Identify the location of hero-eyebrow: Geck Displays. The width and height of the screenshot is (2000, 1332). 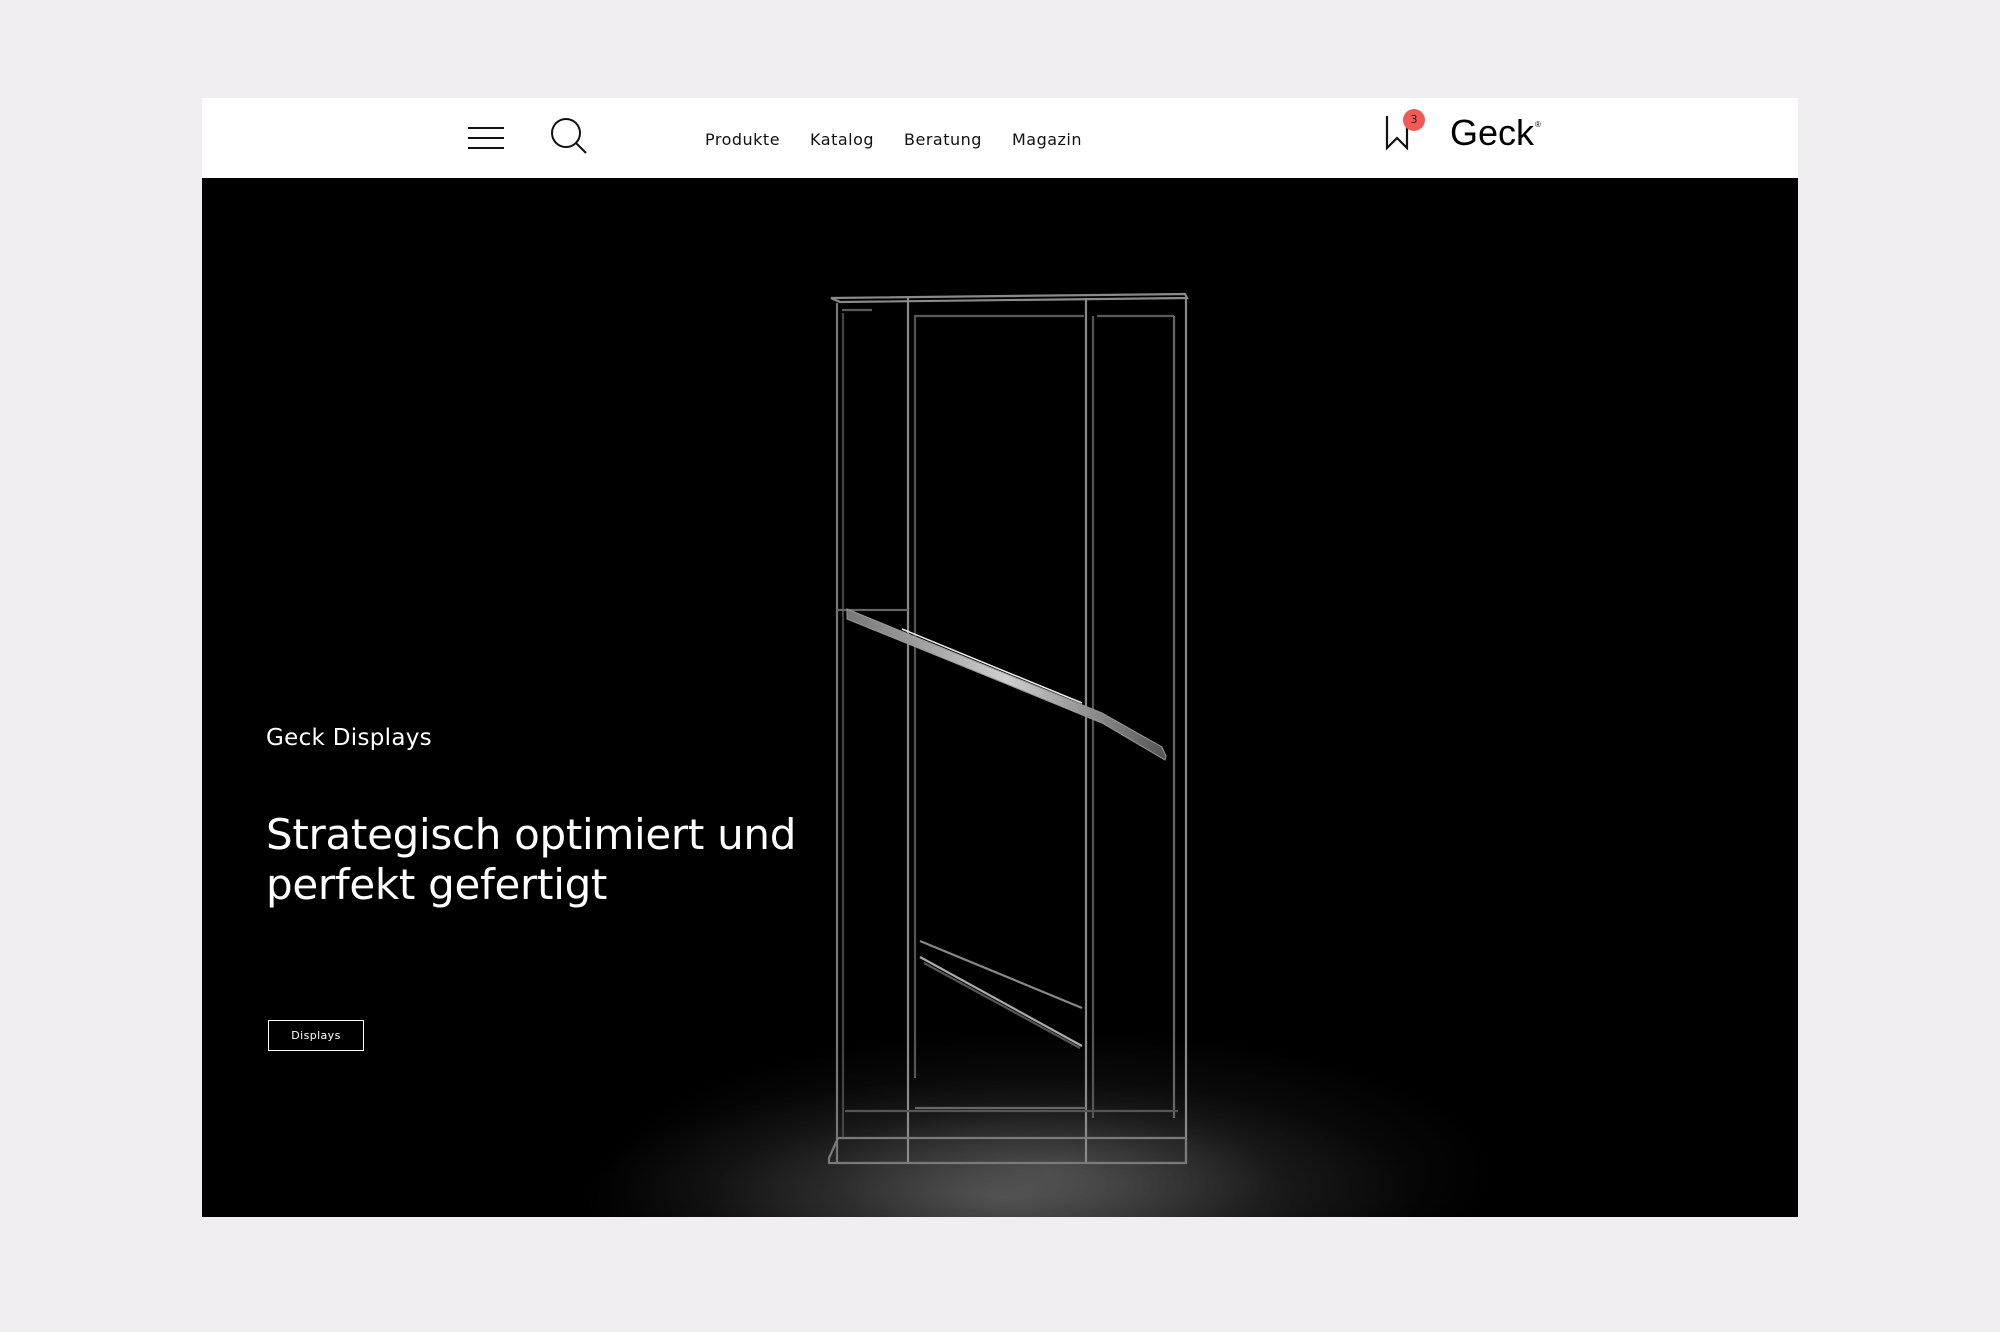
(349, 738).